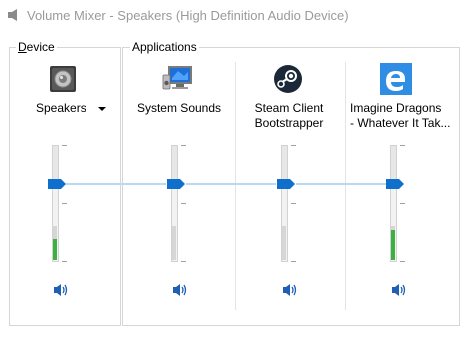 The image size is (471, 339). I want to click on app-name: System Sounds, so click(179, 108).